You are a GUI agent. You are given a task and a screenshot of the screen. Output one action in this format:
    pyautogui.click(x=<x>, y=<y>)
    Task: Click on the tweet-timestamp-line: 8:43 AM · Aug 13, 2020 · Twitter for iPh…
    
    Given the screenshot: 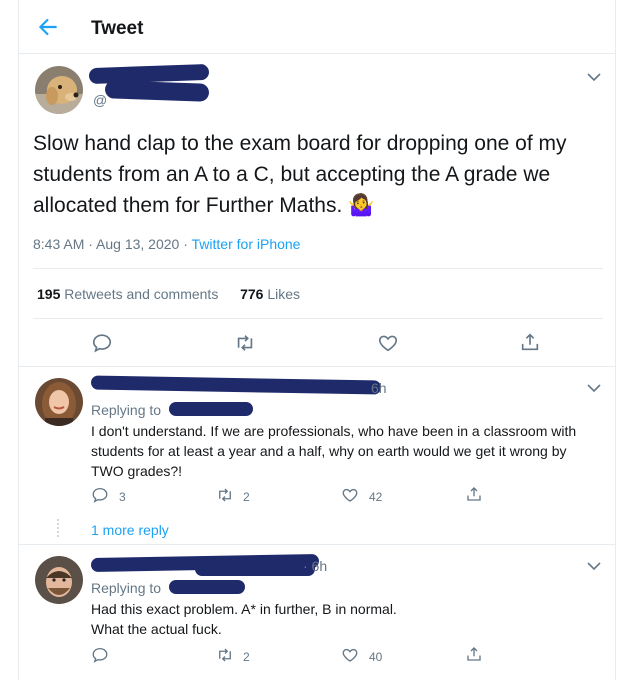 What is the action you would take?
    pyautogui.click(x=166, y=244)
    